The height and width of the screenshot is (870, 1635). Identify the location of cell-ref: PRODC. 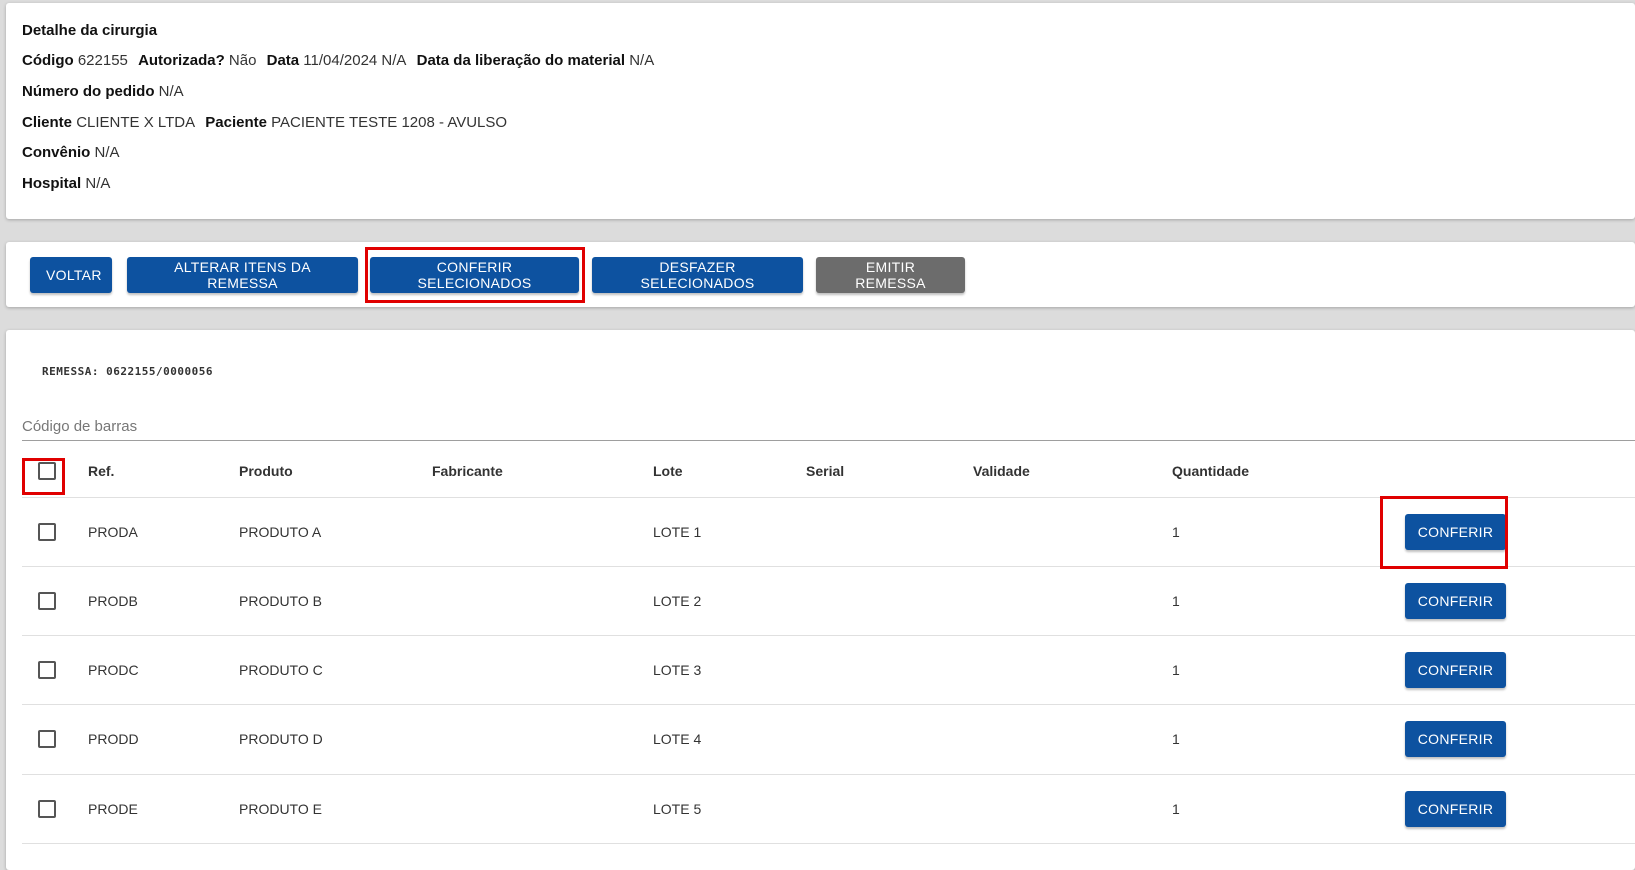
(113, 669).